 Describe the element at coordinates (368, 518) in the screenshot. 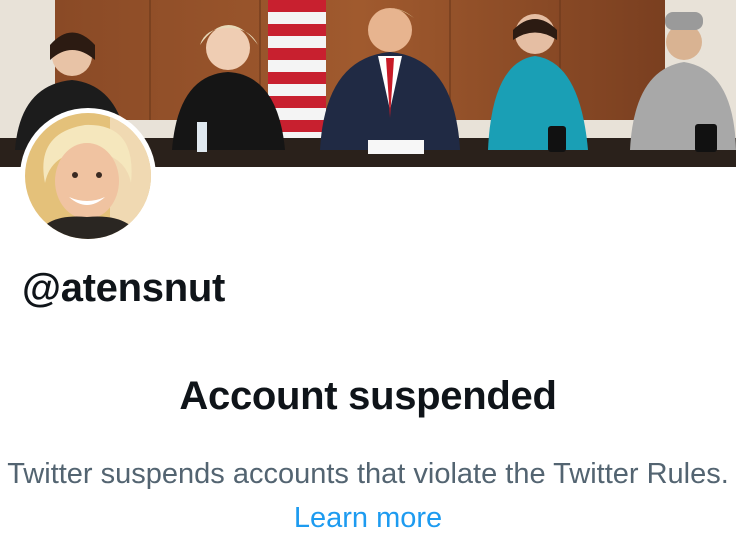

I see `learn-more-link: Learn more` at that location.